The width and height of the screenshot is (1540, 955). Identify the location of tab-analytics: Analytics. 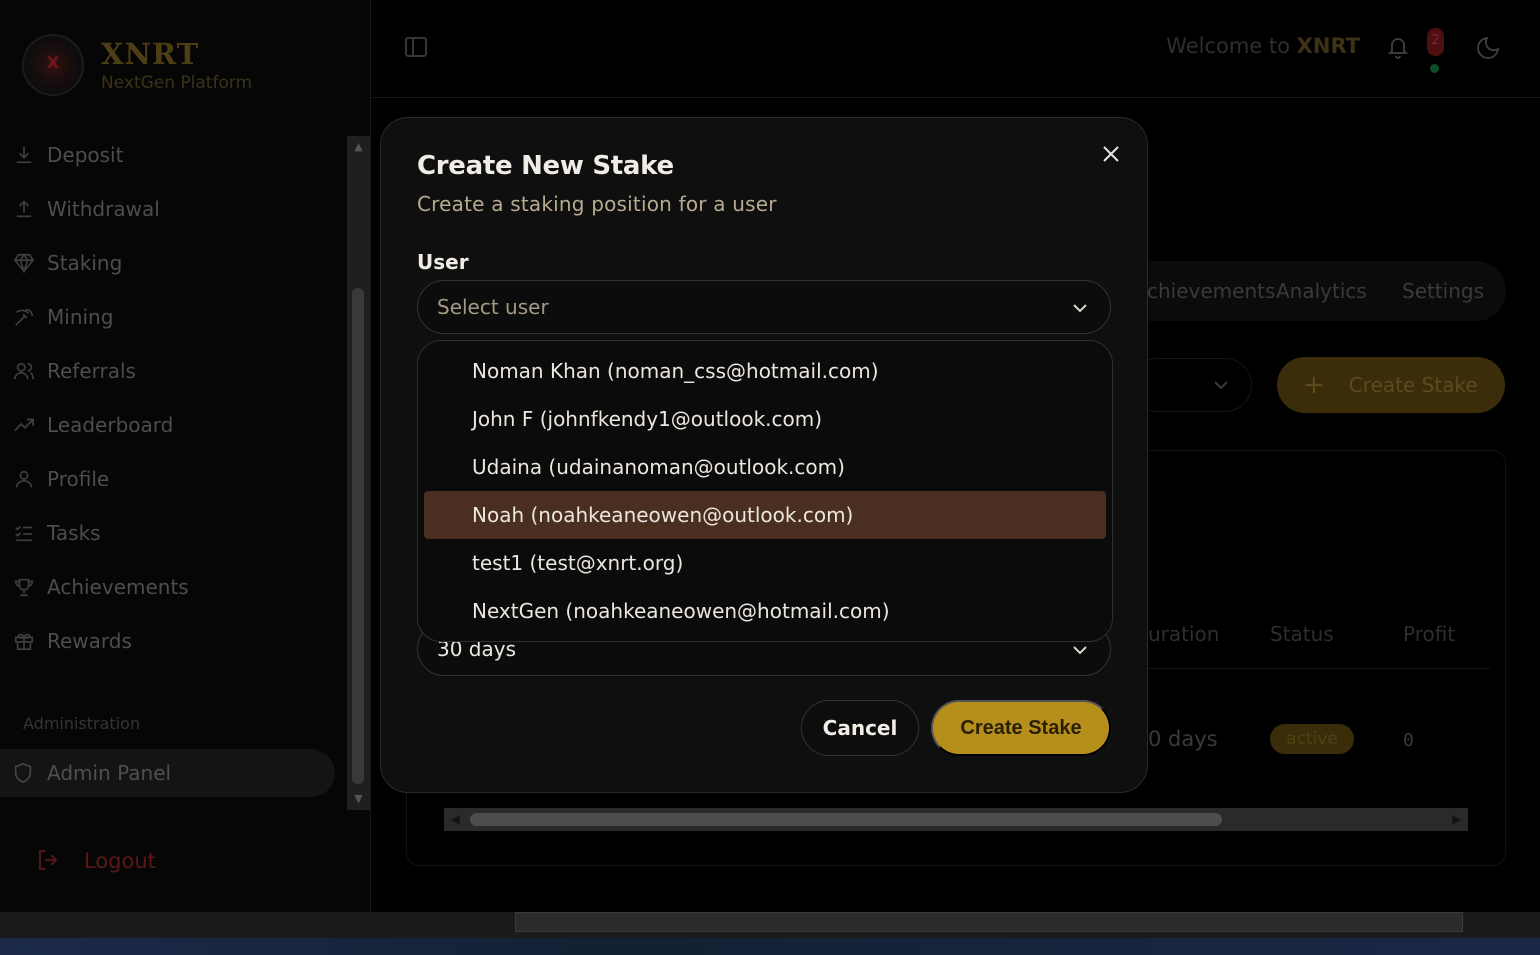
(1321, 291).